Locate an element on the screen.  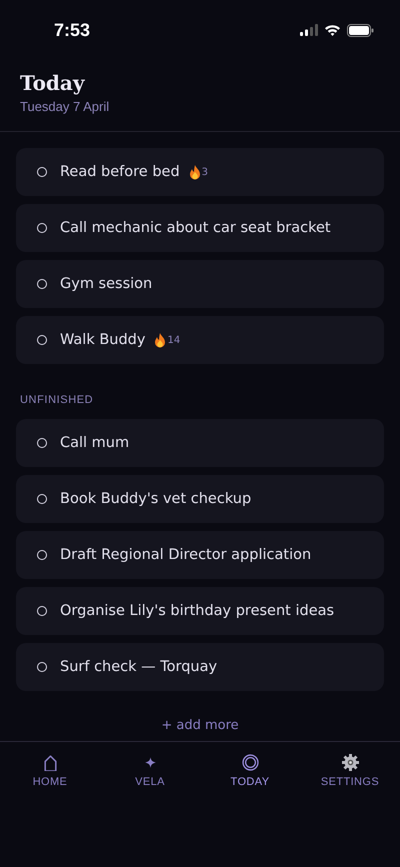
nav-tab: SETTINGS is located at coordinates (350, 771).